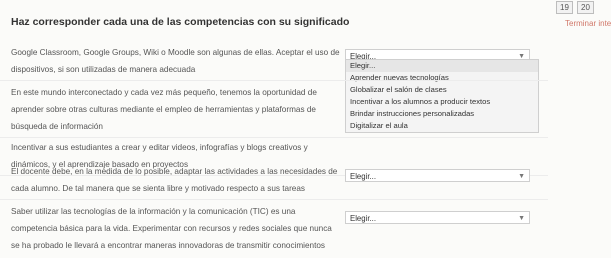 The height and width of the screenshot is (258, 611). What do you see at coordinates (442, 126) in the screenshot?
I see `dropdown-option-6: Digitalizar el aula` at bounding box center [442, 126].